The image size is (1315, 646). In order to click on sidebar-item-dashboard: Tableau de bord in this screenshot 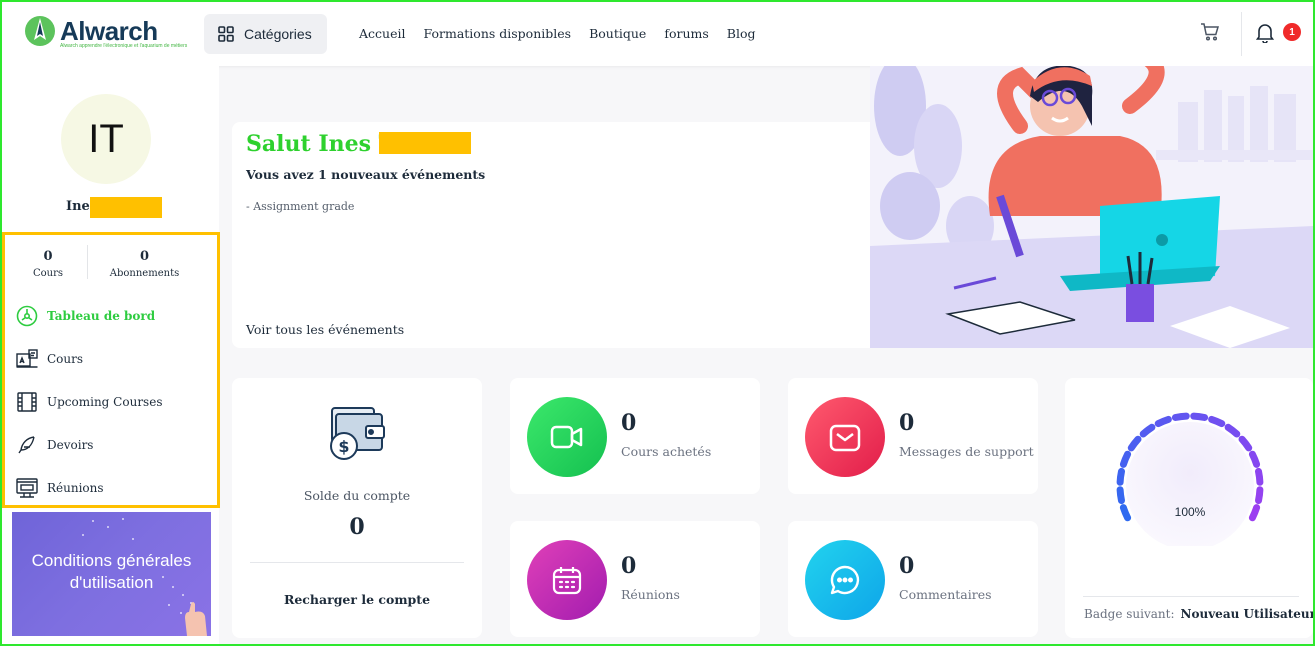, I will do `click(85, 316)`.